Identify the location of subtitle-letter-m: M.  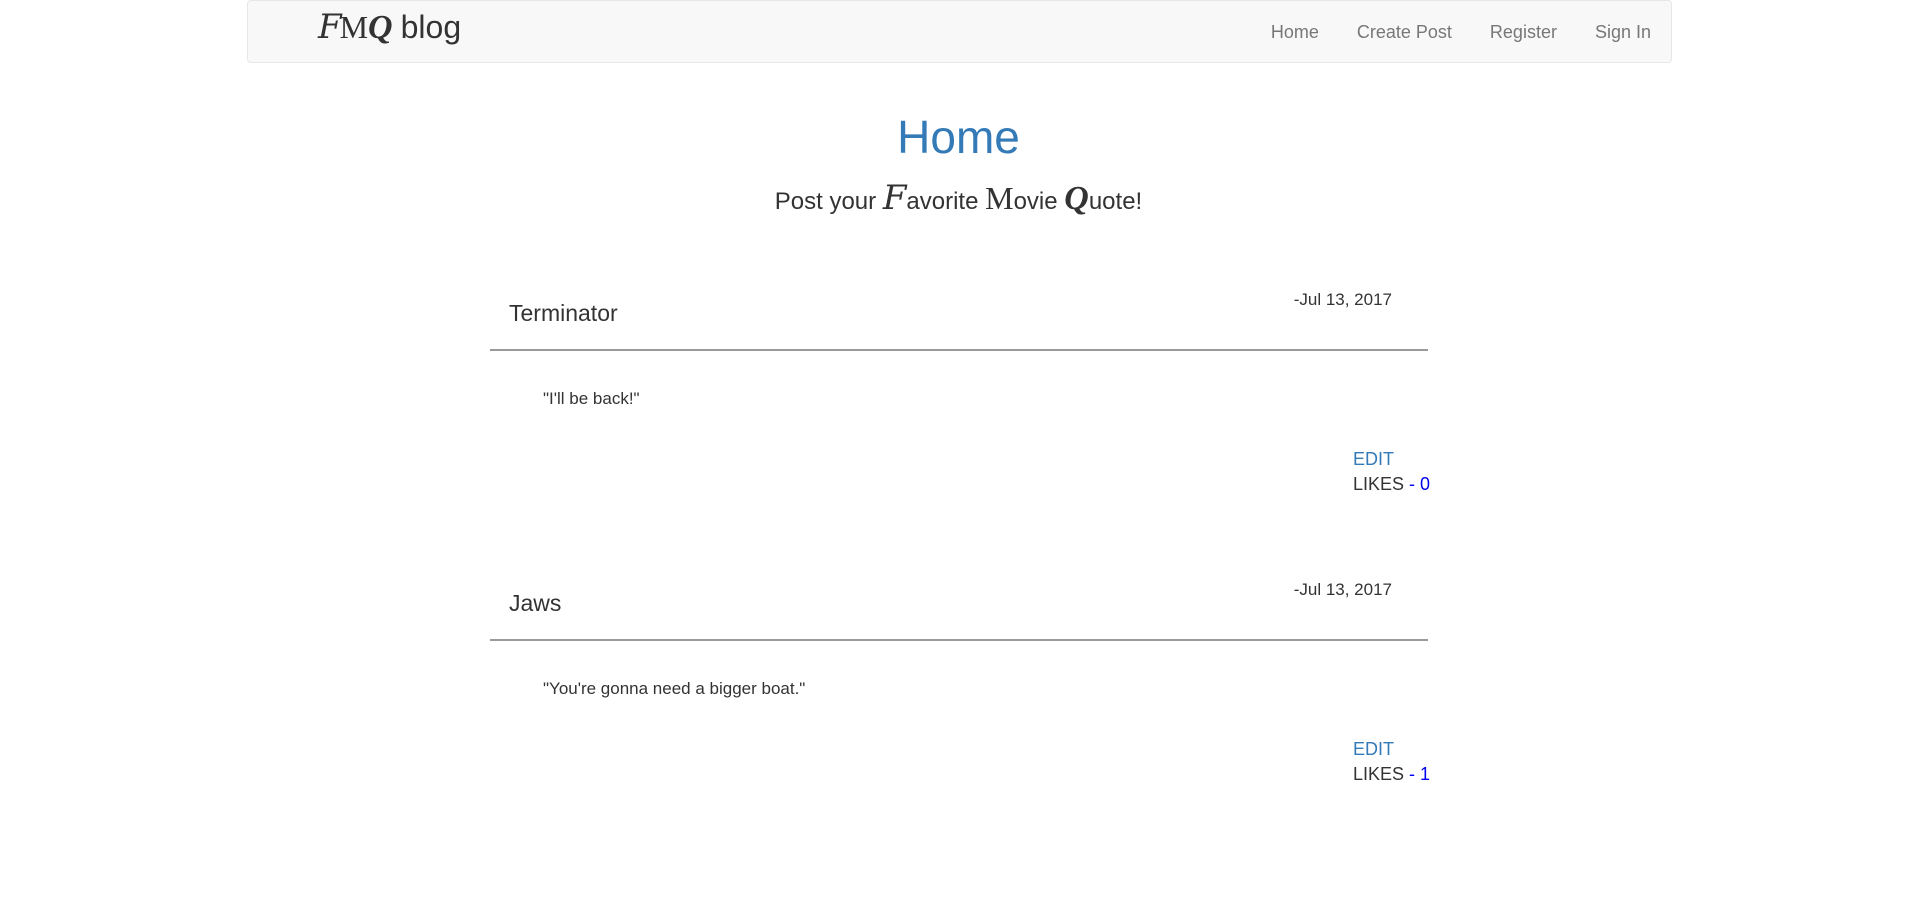
(999, 198).